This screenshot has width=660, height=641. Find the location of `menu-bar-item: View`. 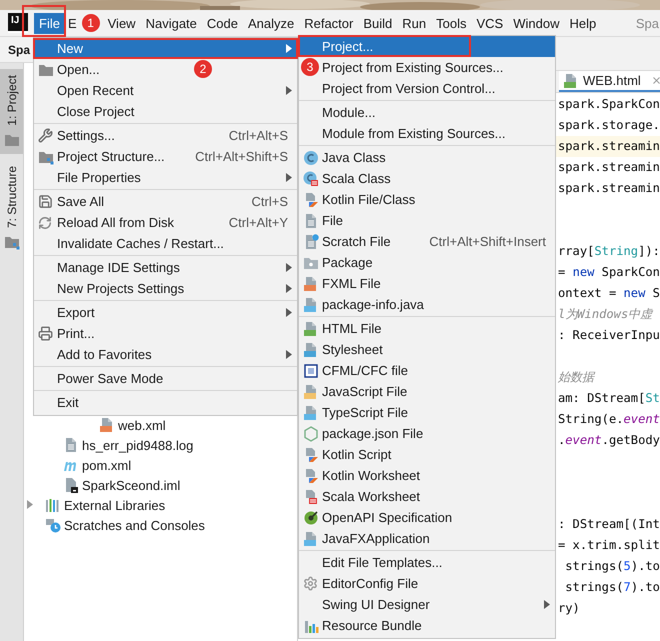

menu-bar-item: View is located at coordinates (121, 23).